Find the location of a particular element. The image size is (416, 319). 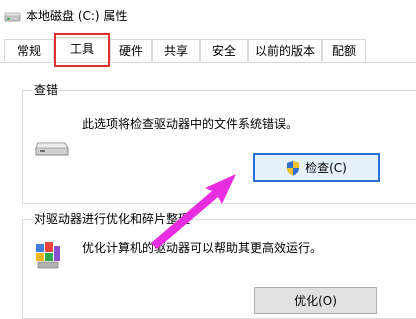

tab-hardware: 硬件 is located at coordinates (131, 50).